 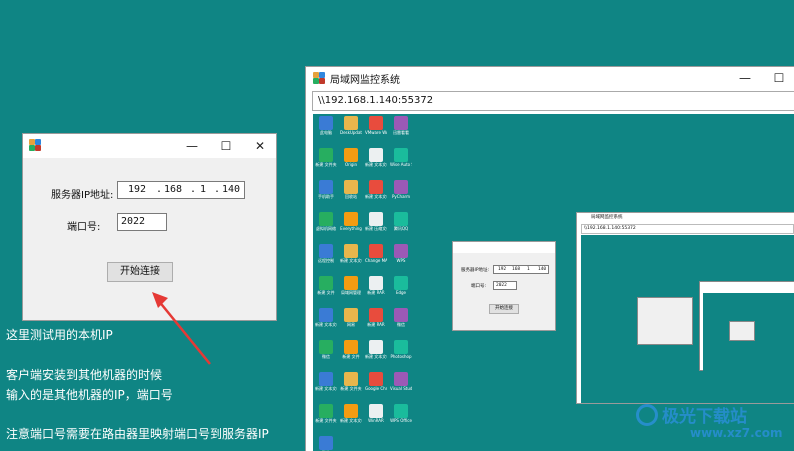 I want to click on monitor-title: 局域网监控系统, so click(x=365, y=80).